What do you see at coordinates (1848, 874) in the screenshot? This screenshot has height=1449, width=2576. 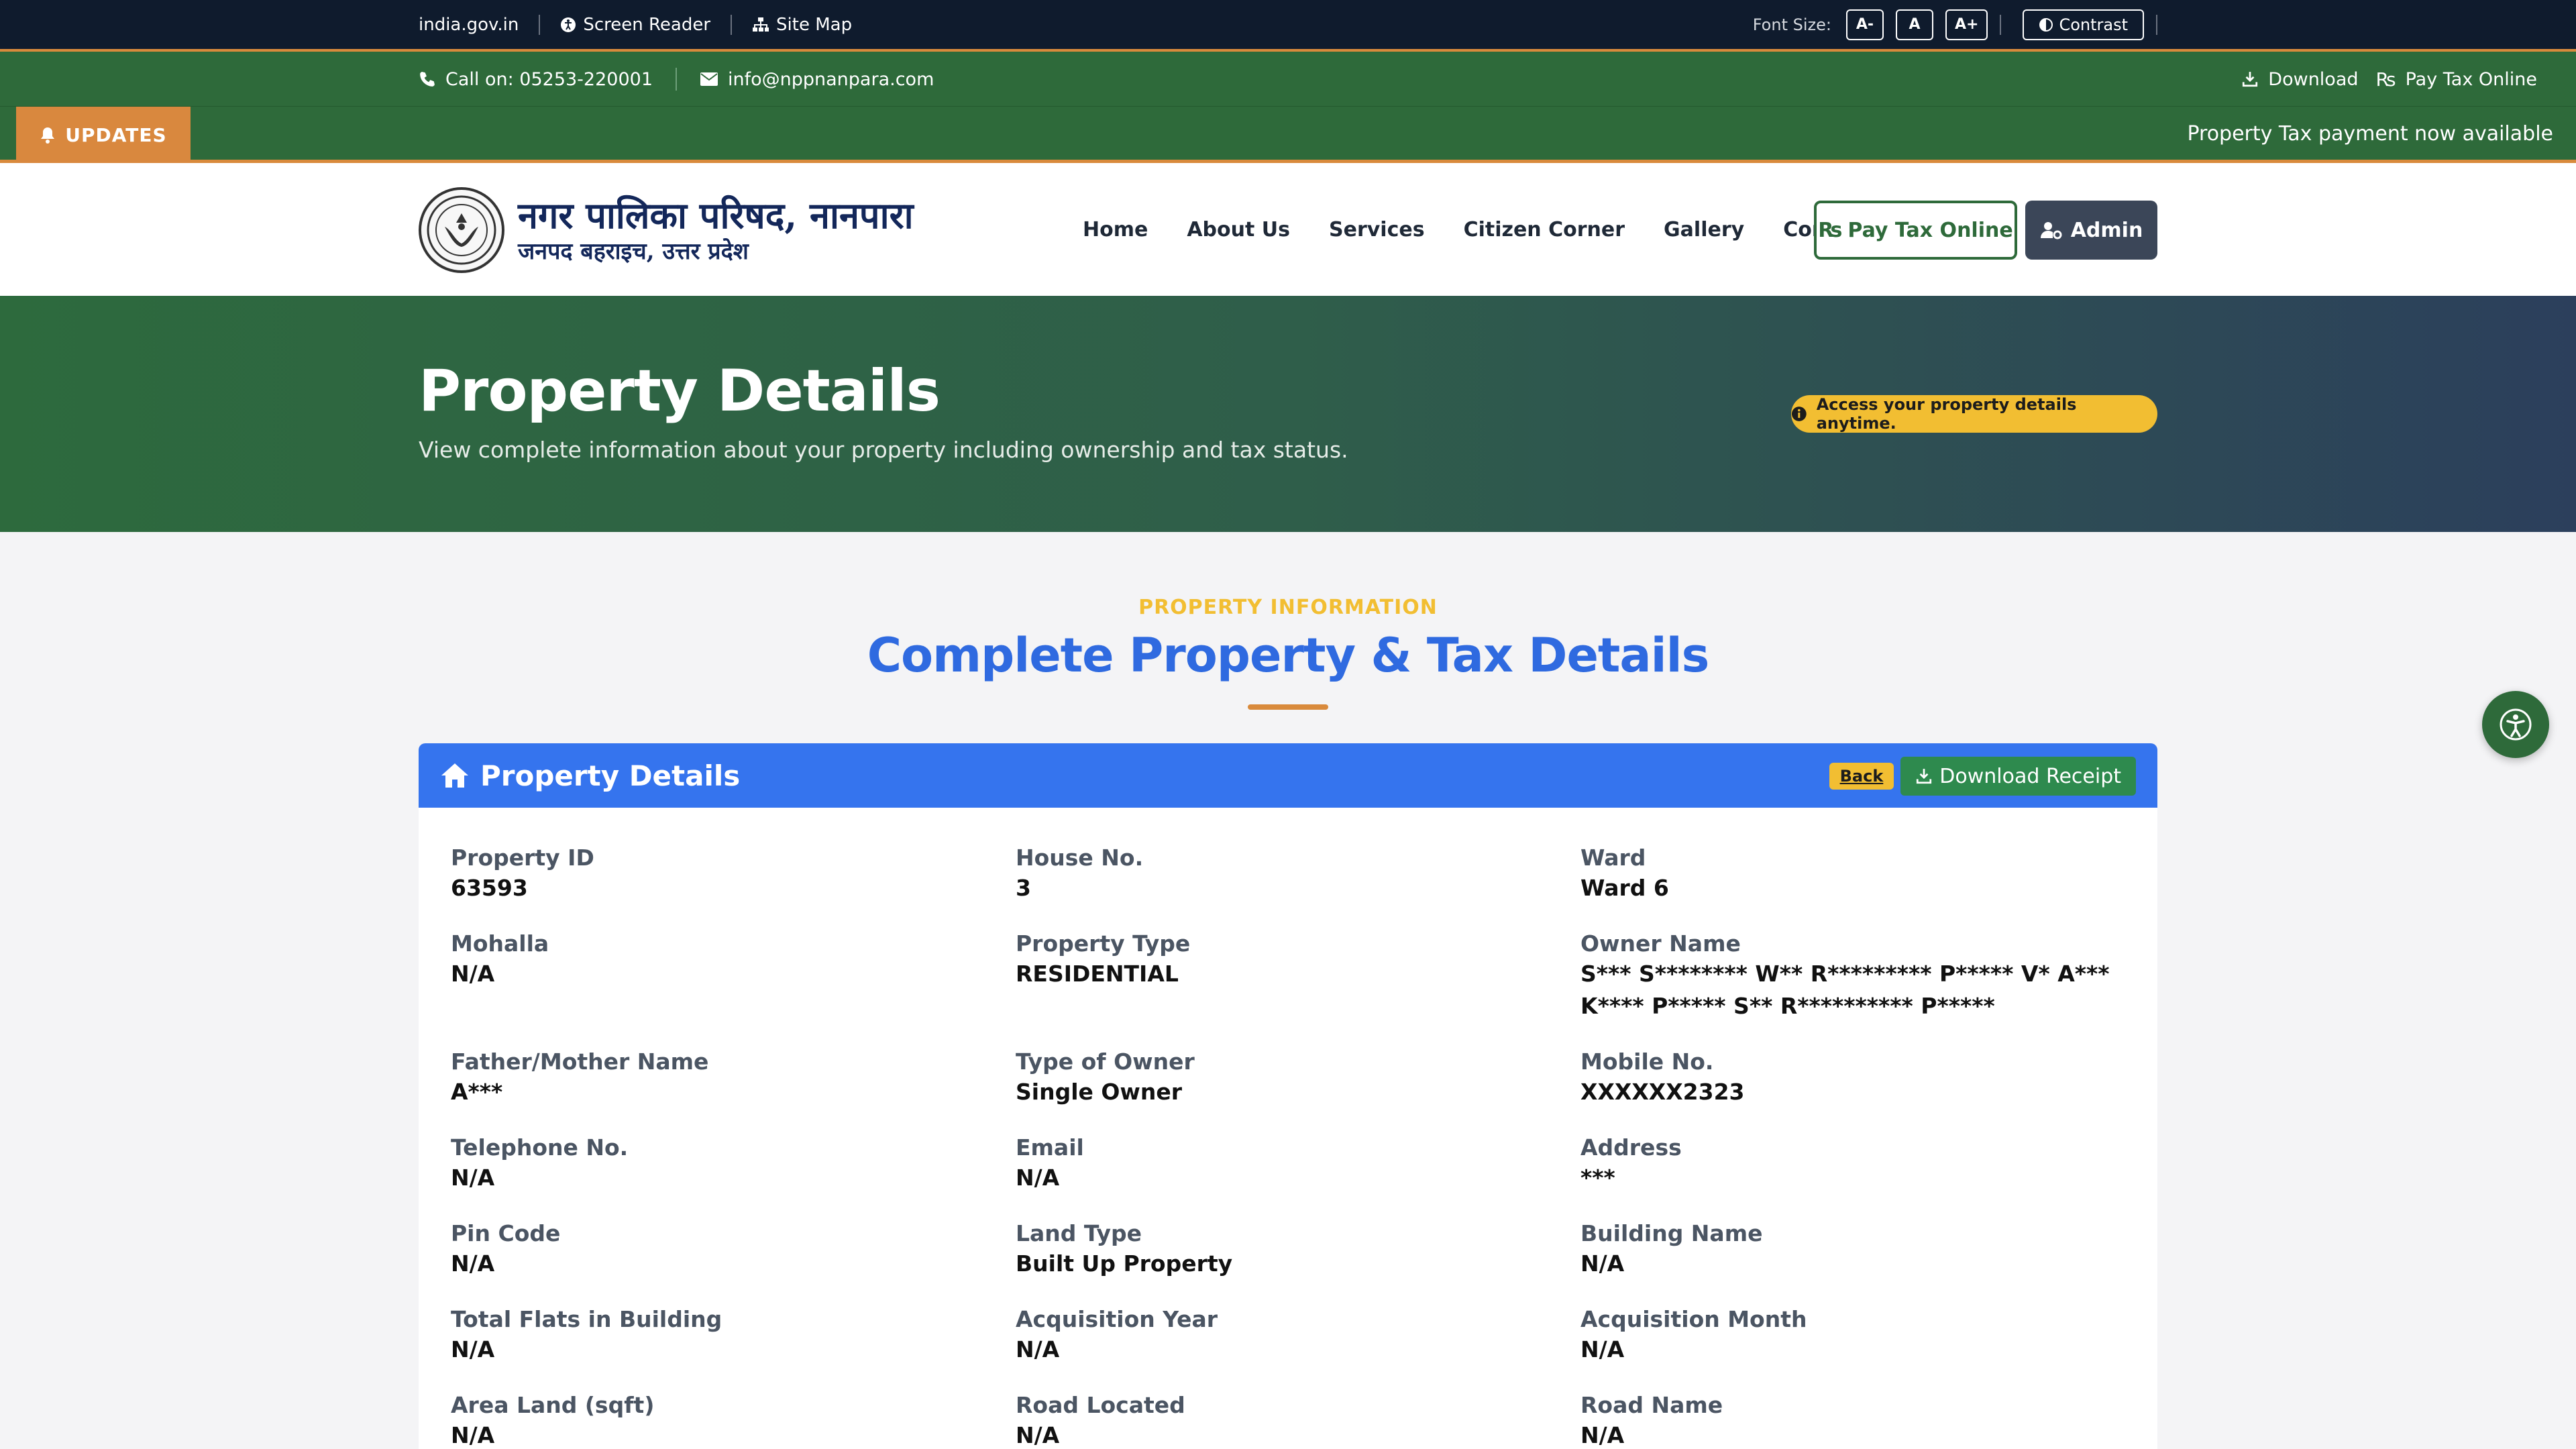 I see `field-ward: Ward Ward 6` at bounding box center [1848, 874].